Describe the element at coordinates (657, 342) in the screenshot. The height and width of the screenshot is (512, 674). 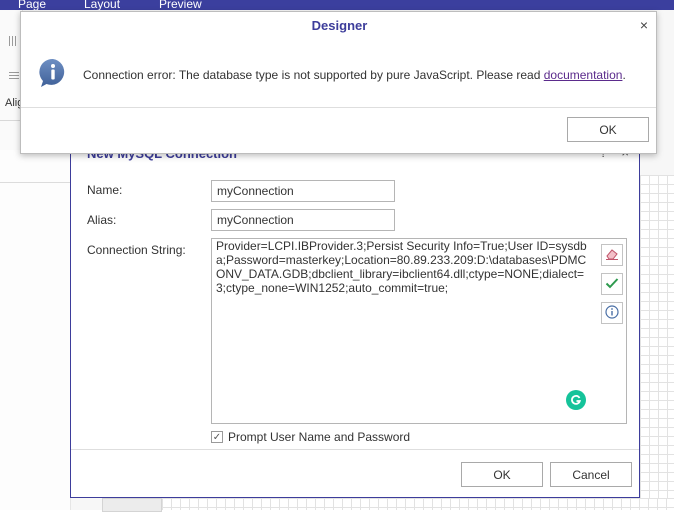
I see `design-canvas` at that location.